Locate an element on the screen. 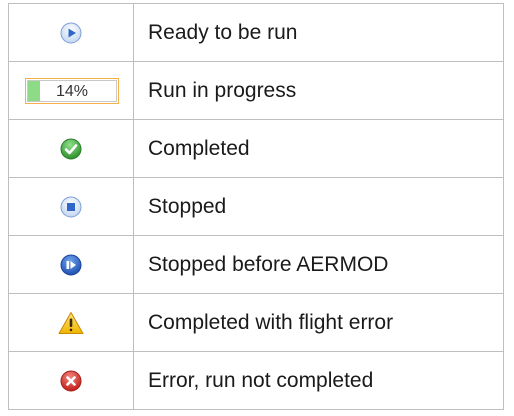  progress-bar: 14% is located at coordinates (72, 90).